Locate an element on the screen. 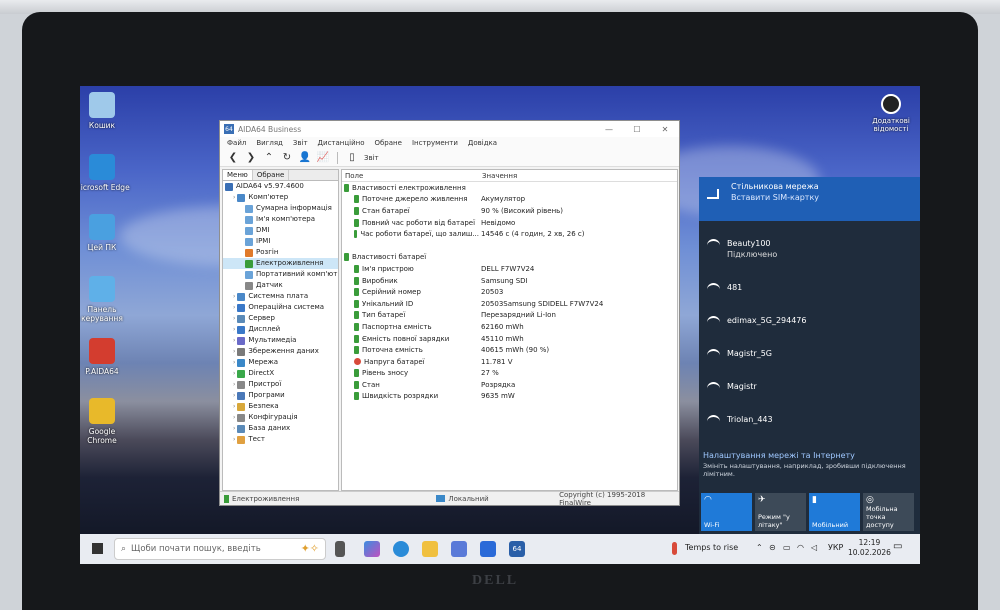 The width and height of the screenshot is (1000, 610). tree-item: › Системна плата is located at coordinates (280, 296).